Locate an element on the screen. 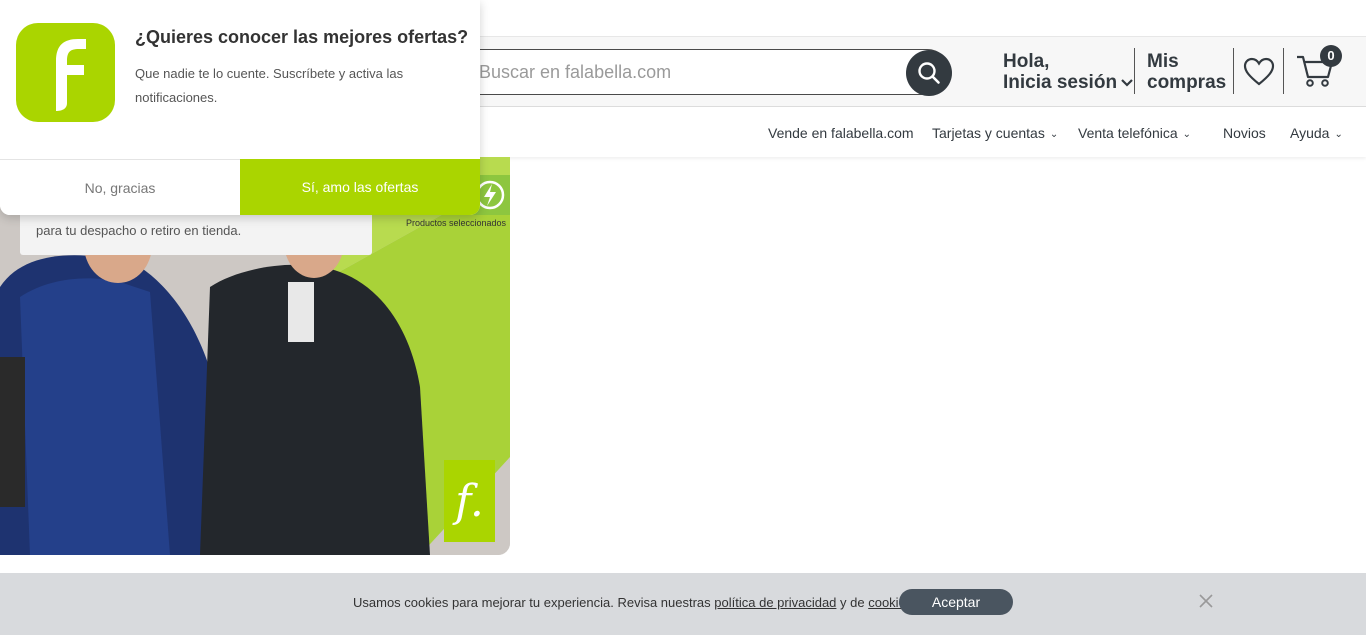 The width and height of the screenshot is (1366, 635). nav-item-novios: Novios is located at coordinates (1244, 133).